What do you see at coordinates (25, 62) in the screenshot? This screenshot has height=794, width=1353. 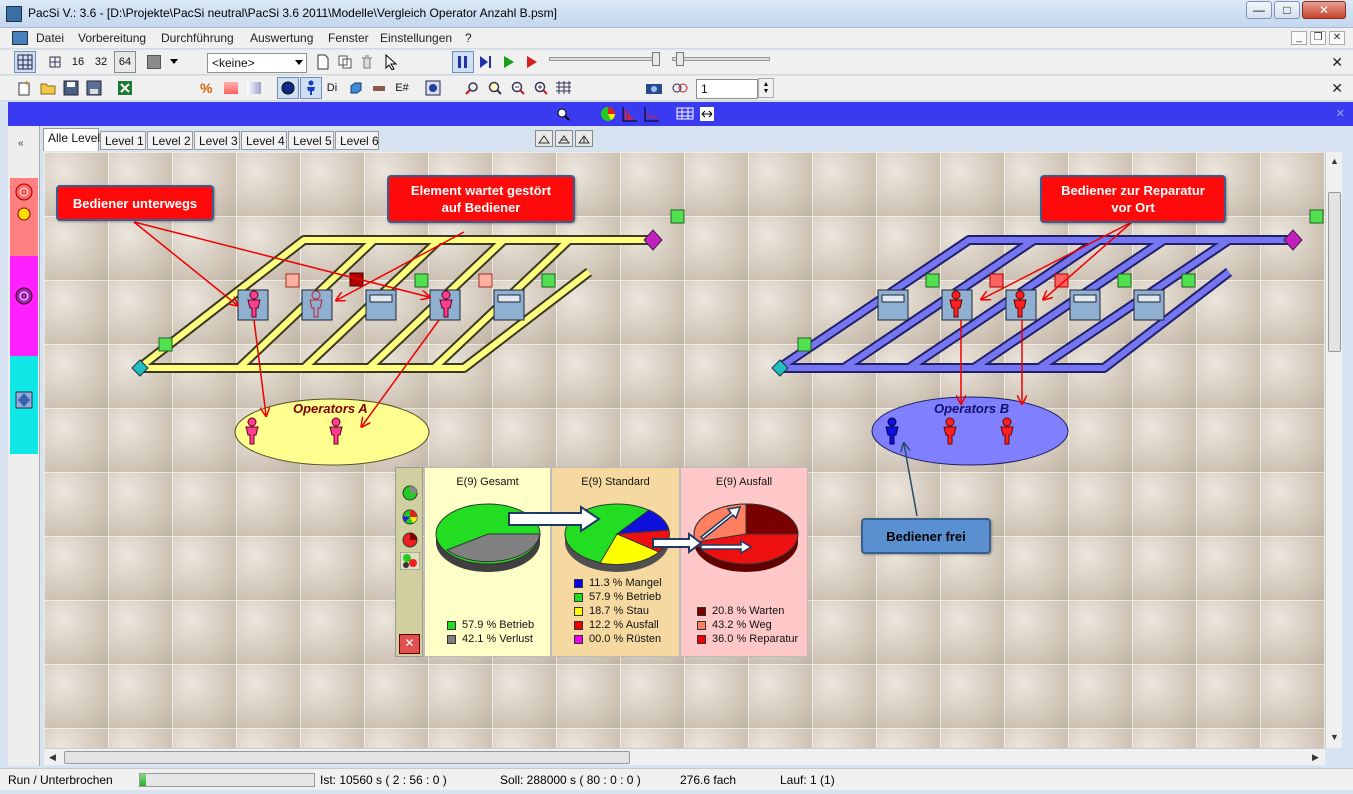 I see `grid-toggle-button` at bounding box center [25, 62].